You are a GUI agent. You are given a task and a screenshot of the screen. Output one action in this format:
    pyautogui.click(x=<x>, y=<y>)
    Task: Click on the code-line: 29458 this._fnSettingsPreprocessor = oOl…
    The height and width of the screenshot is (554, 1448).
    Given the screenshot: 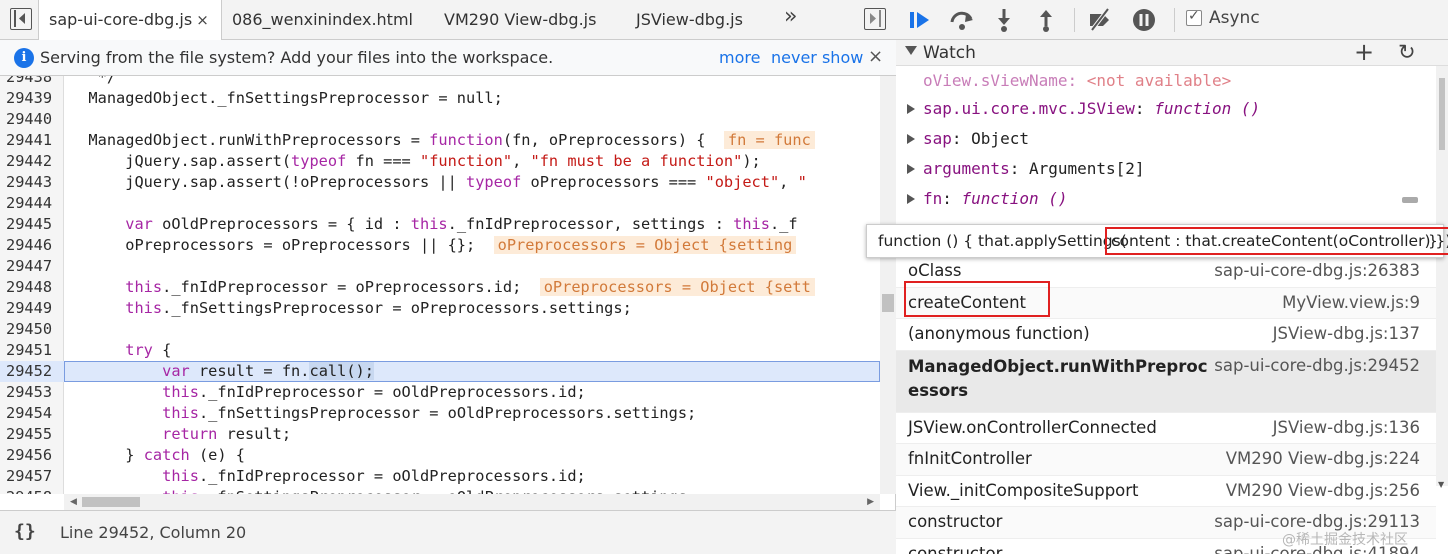 What is the action you would take?
    pyautogui.click(x=440, y=490)
    